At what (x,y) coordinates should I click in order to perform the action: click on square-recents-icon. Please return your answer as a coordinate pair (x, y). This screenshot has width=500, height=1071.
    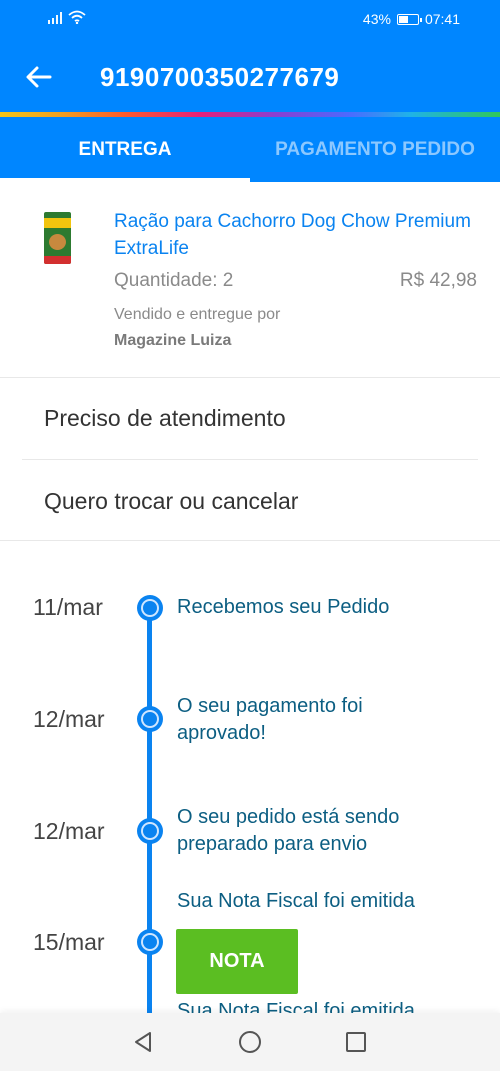
    Looking at the image, I should click on (356, 1042).